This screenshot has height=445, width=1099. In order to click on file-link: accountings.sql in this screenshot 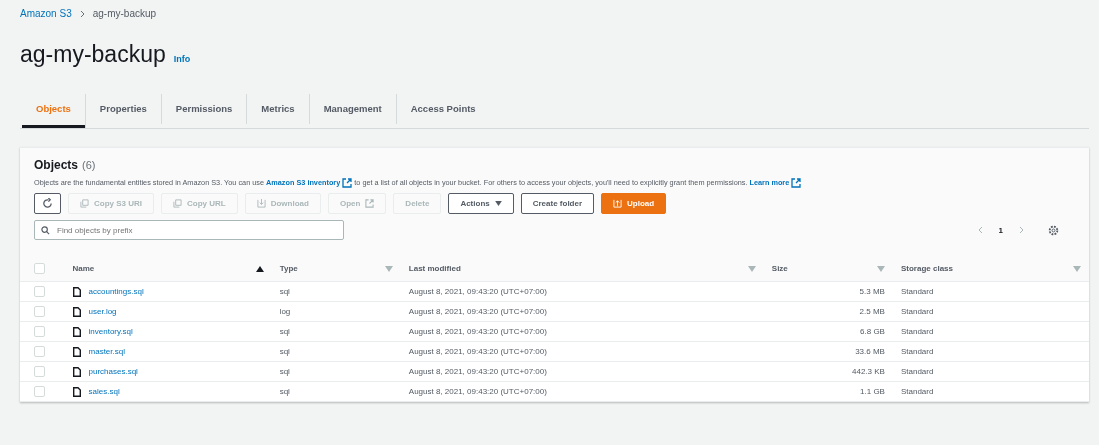, I will do `click(116, 292)`.